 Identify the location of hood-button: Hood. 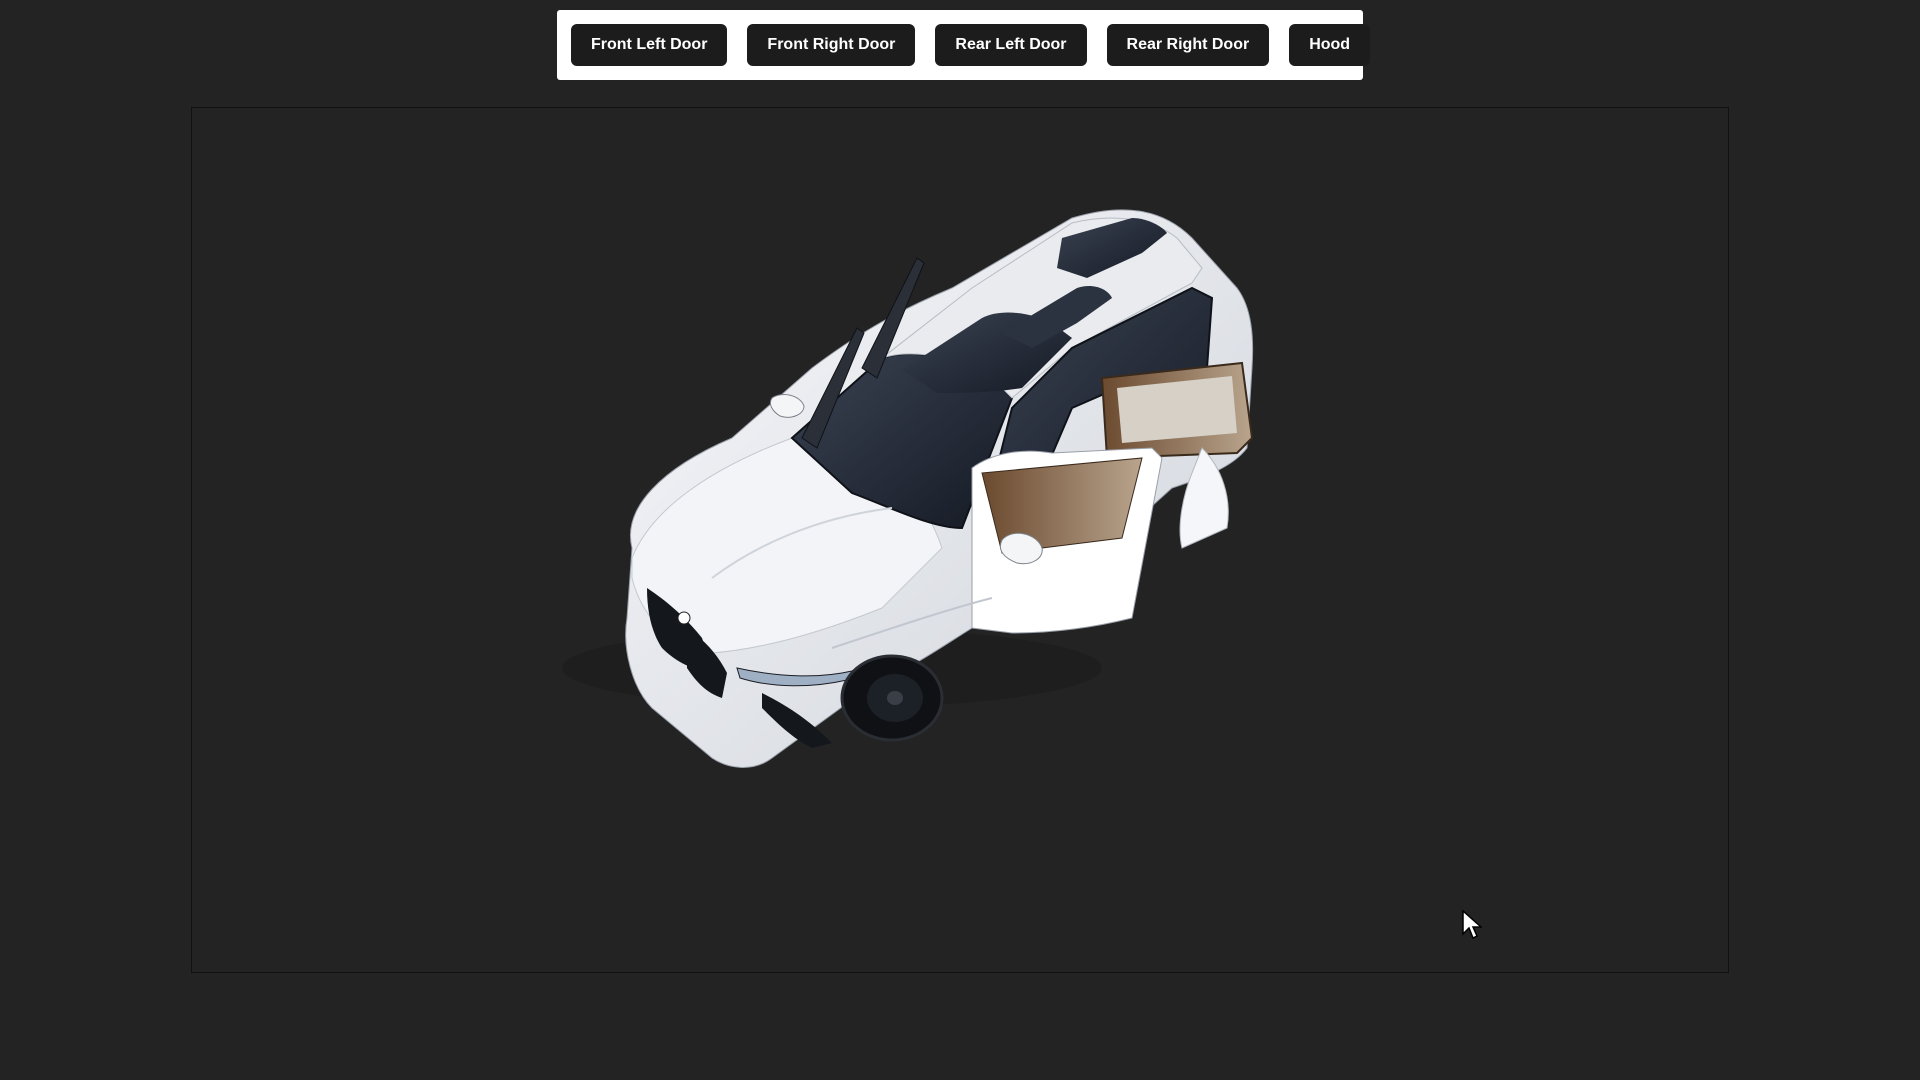
(1330, 45).